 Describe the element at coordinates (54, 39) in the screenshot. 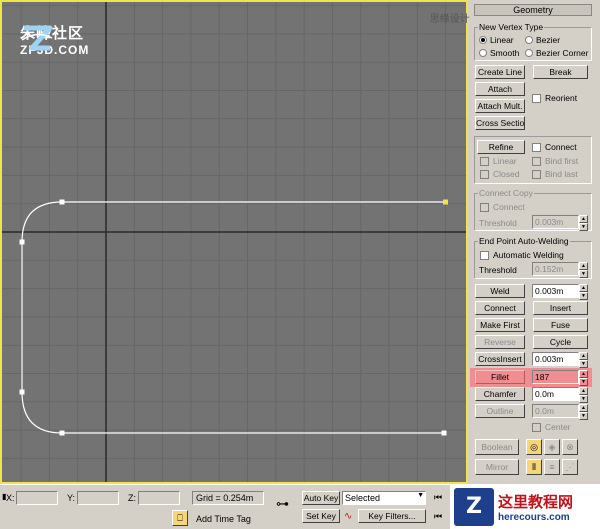

I see `zf3d-logo: 朱峰社区 ZF3D.COM` at that location.